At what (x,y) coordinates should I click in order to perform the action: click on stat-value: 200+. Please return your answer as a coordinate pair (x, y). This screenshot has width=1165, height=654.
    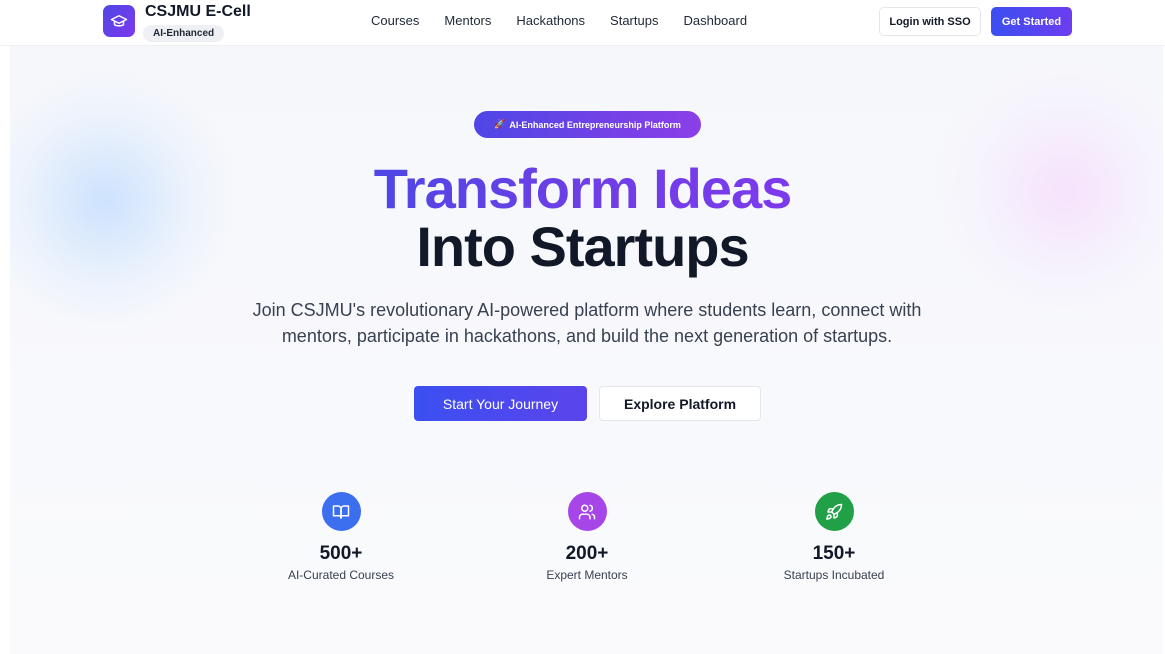
    Looking at the image, I should click on (587, 553).